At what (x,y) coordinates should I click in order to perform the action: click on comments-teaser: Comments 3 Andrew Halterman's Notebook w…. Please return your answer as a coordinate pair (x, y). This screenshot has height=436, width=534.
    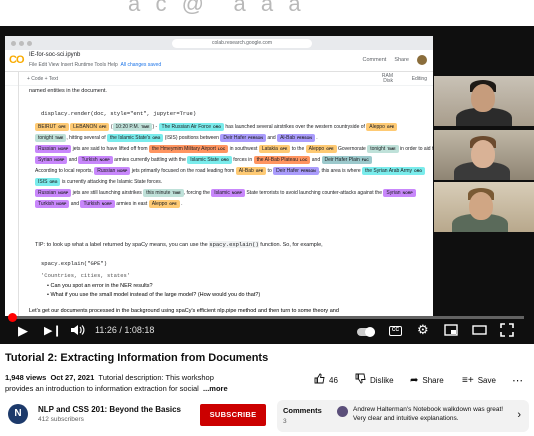
    Looking at the image, I should click on (403, 416).